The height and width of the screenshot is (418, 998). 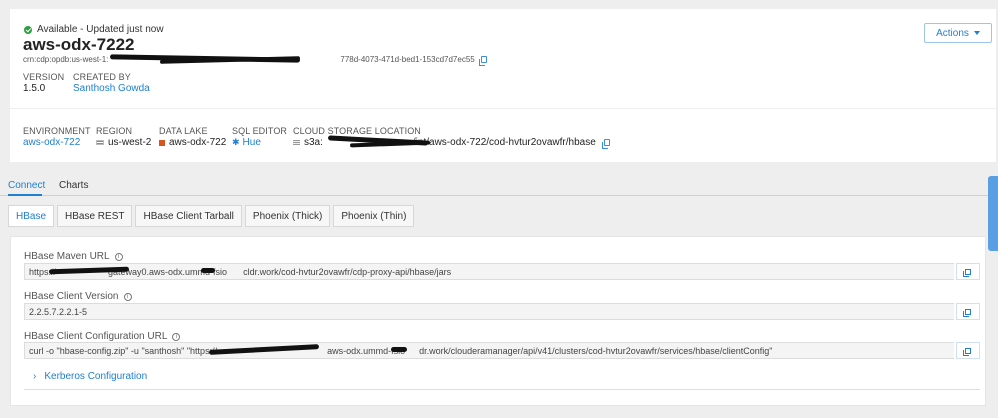 What do you see at coordinates (236, 142) in the screenshot?
I see `hue-icon: ✱` at bounding box center [236, 142].